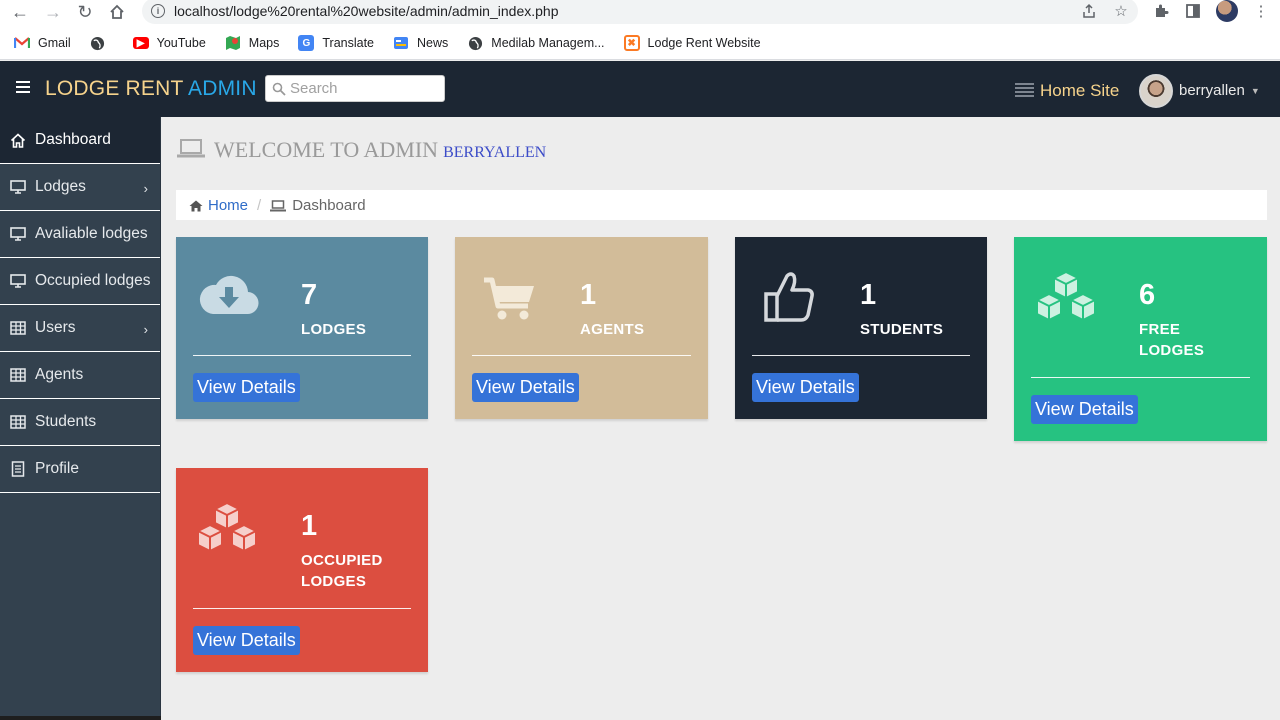  What do you see at coordinates (140, 43) in the screenshot?
I see `youtube-icon: ▶` at bounding box center [140, 43].